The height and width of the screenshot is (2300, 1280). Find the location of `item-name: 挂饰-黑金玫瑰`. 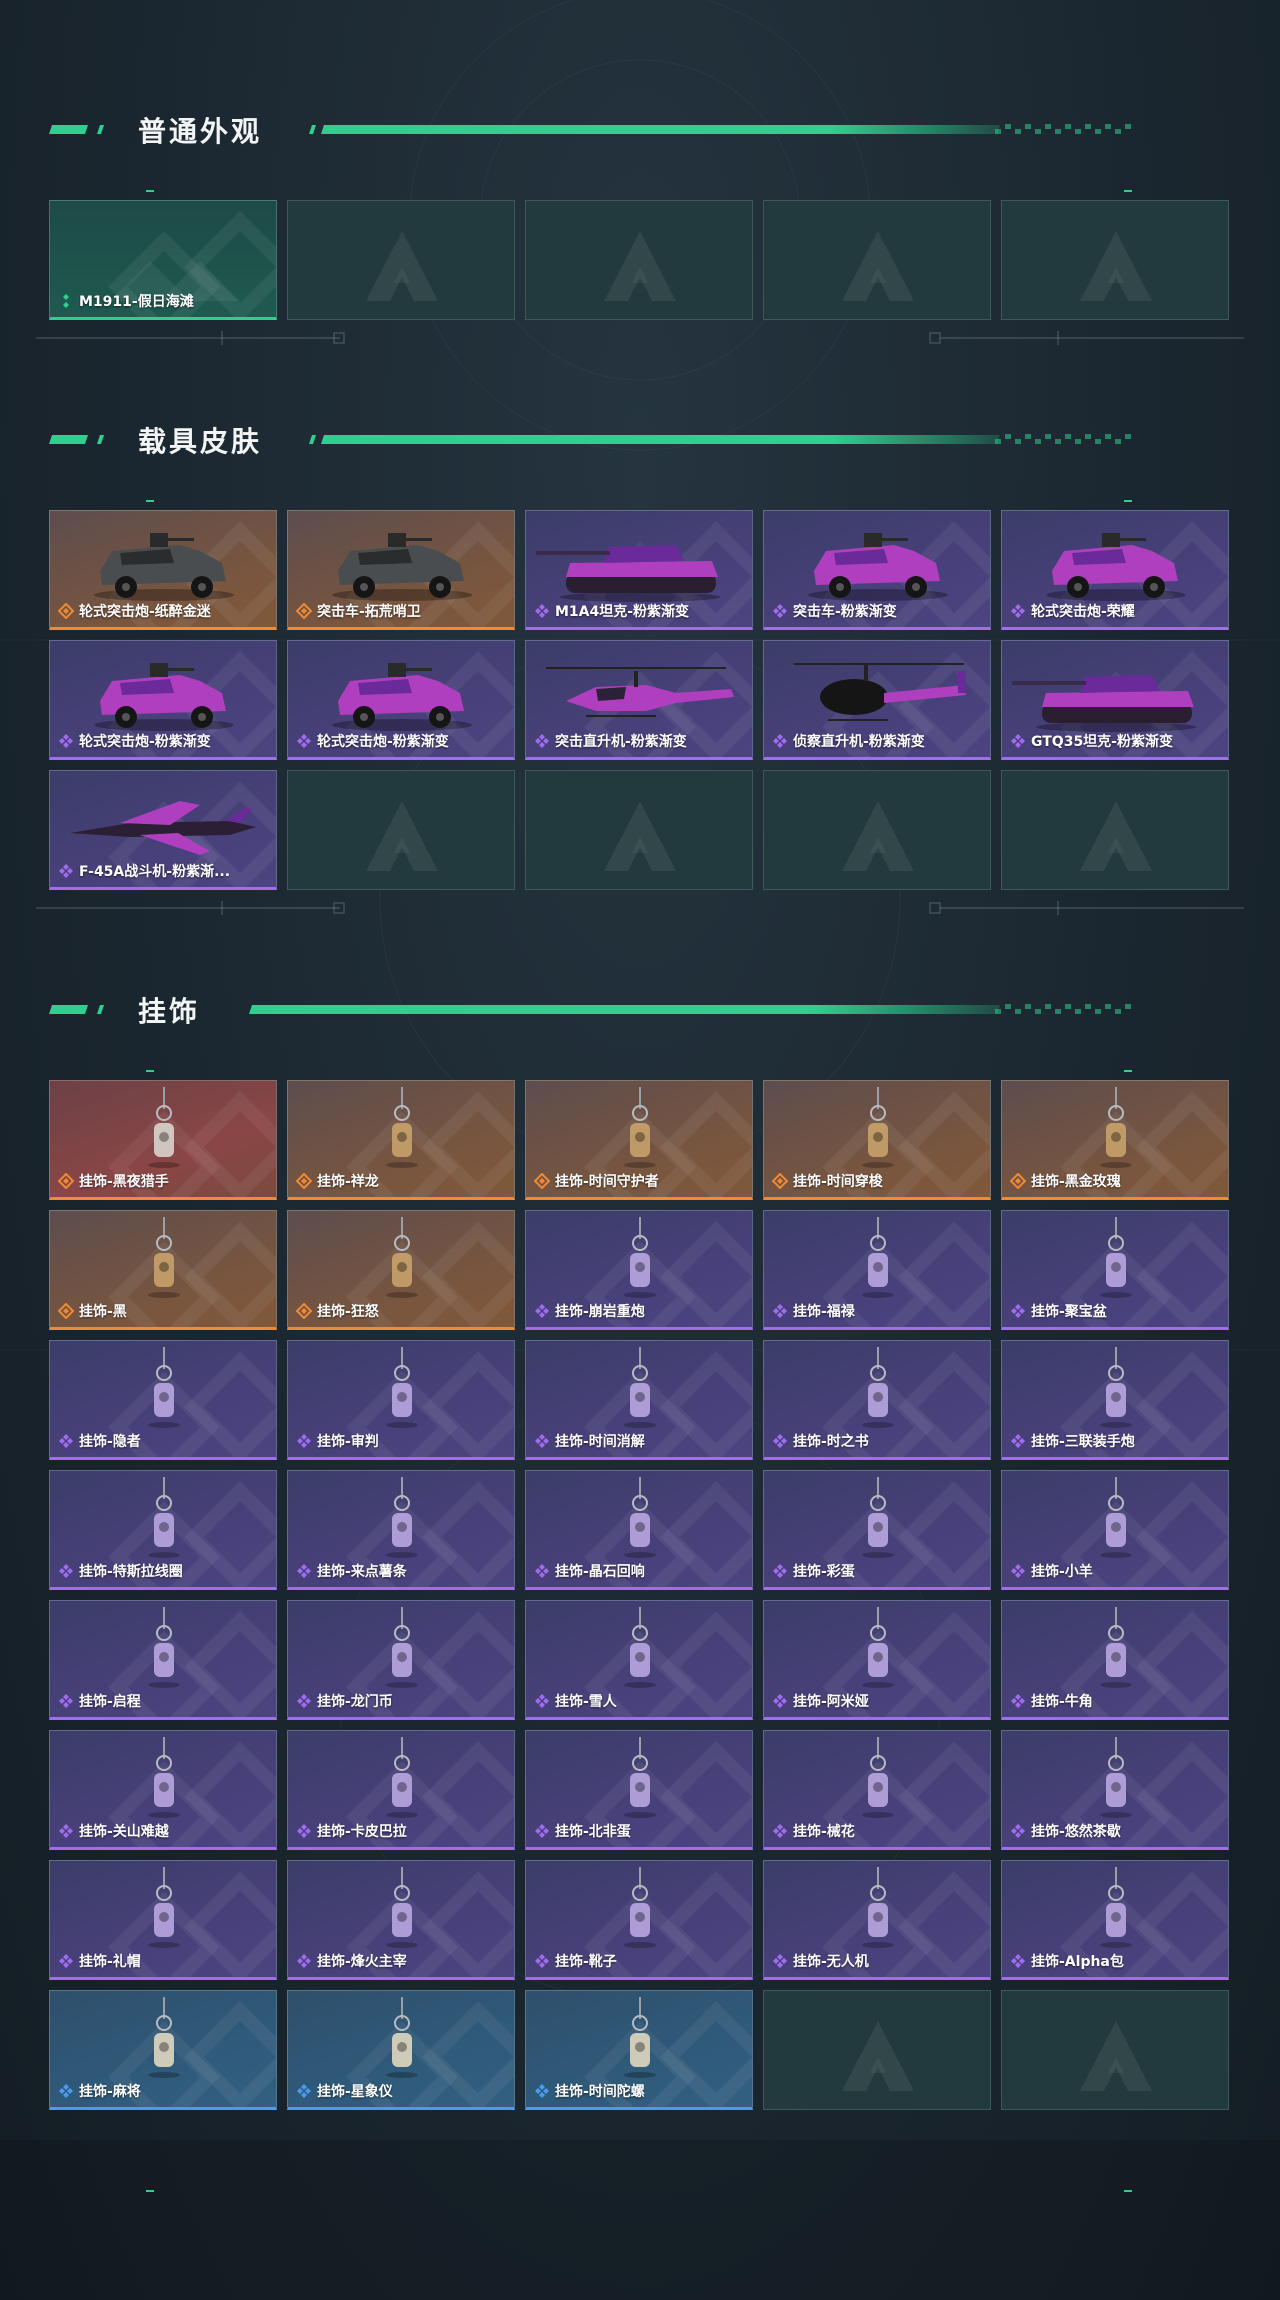

item-name: 挂饰-黑金玫瑰 is located at coordinates (1076, 1182).